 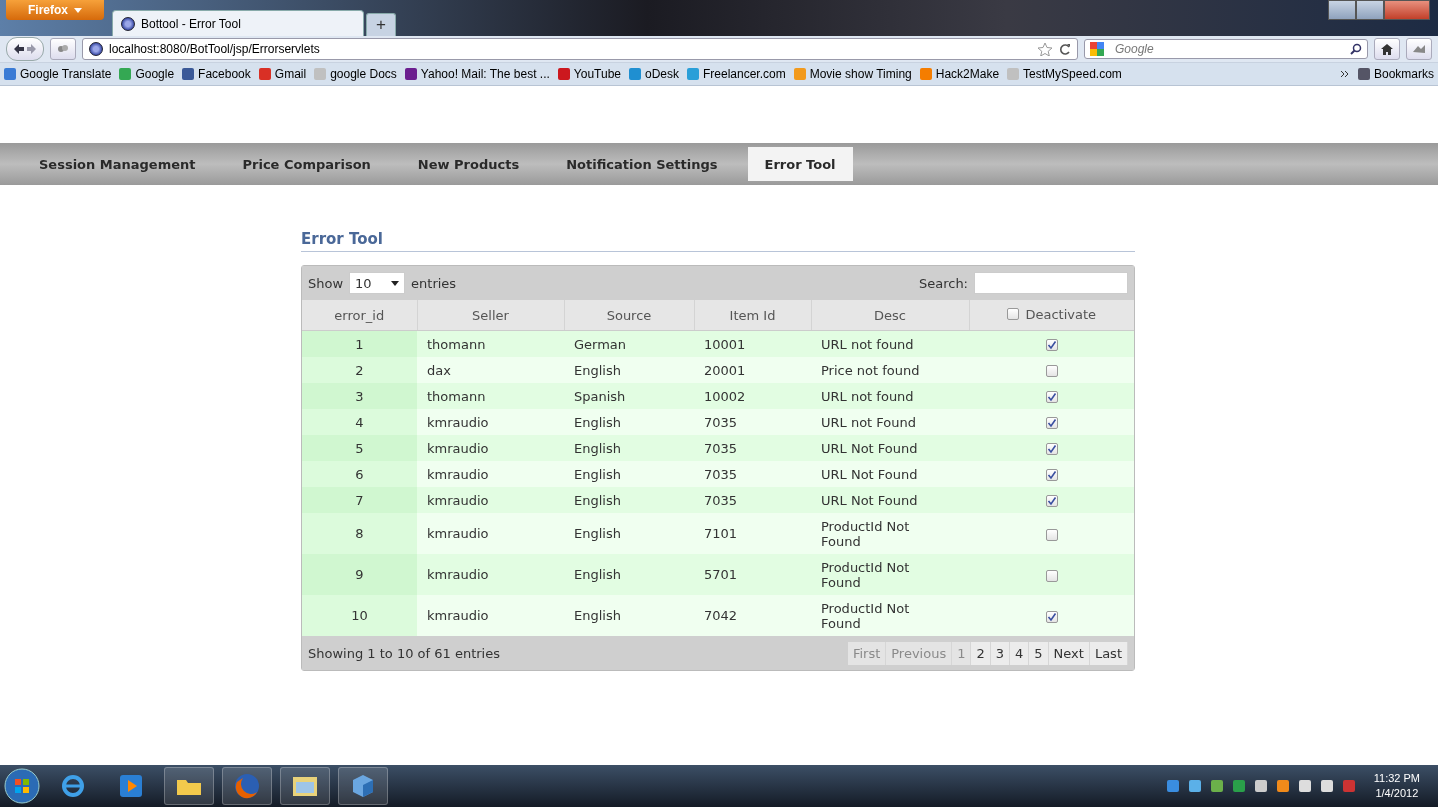 What do you see at coordinates (189, 786) in the screenshot?
I see `folder-icon` at bounding box center [189, 786].